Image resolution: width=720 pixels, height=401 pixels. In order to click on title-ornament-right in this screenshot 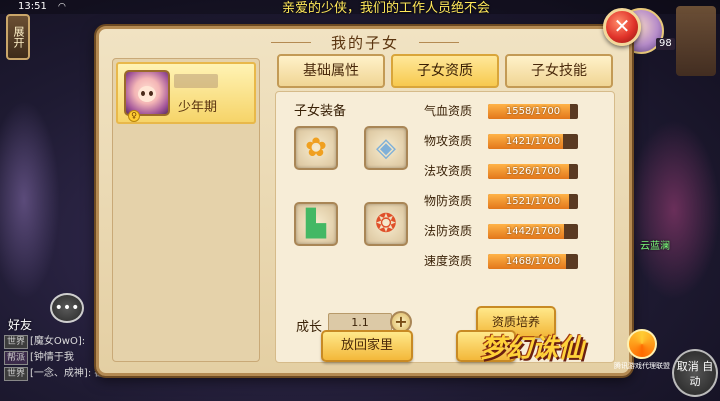, I will do `click(439, 42)`.